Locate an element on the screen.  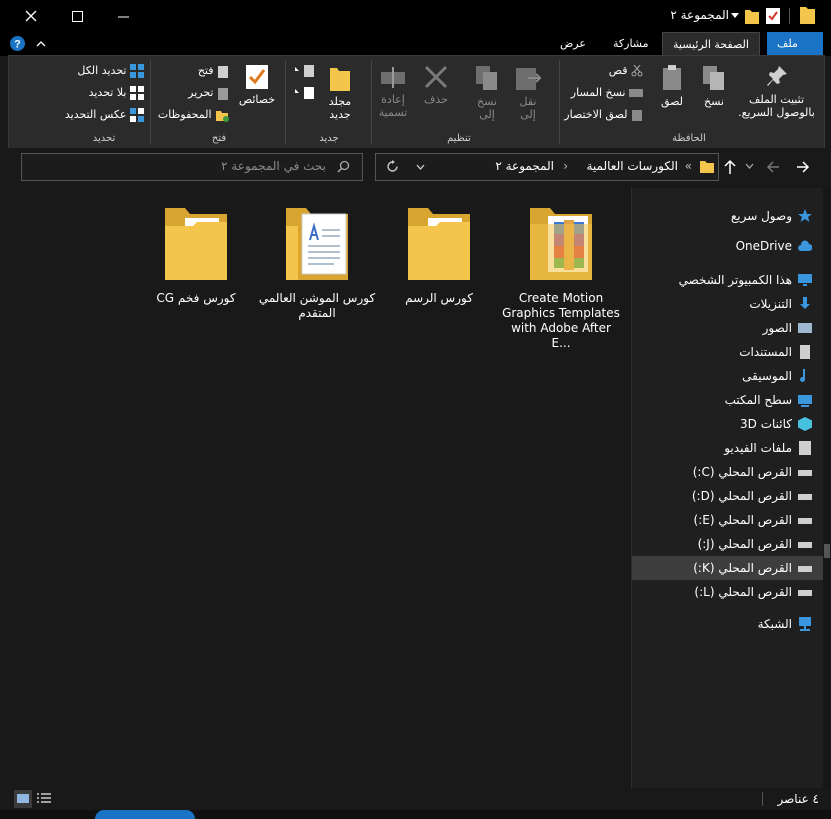
tab-home: الصفحة الرئيسية is located at coordinates (711, 44).